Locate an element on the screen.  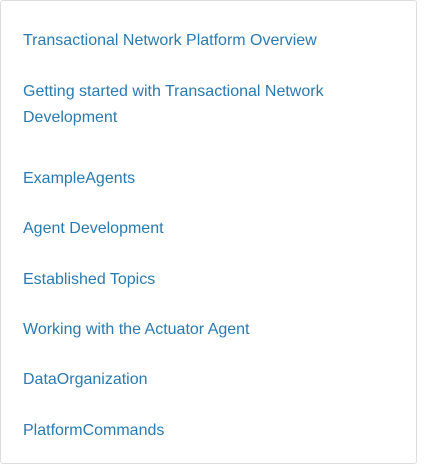
nav-item-data-organization: DataOrganization is located at coordinates (213, 380).